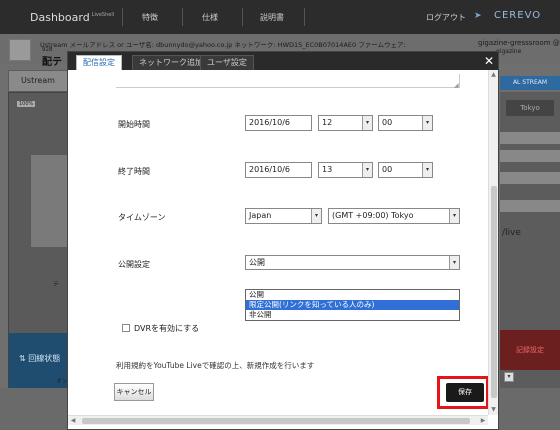 The image size is (560, 430). I want to click on video-preview, so click(51, 201).